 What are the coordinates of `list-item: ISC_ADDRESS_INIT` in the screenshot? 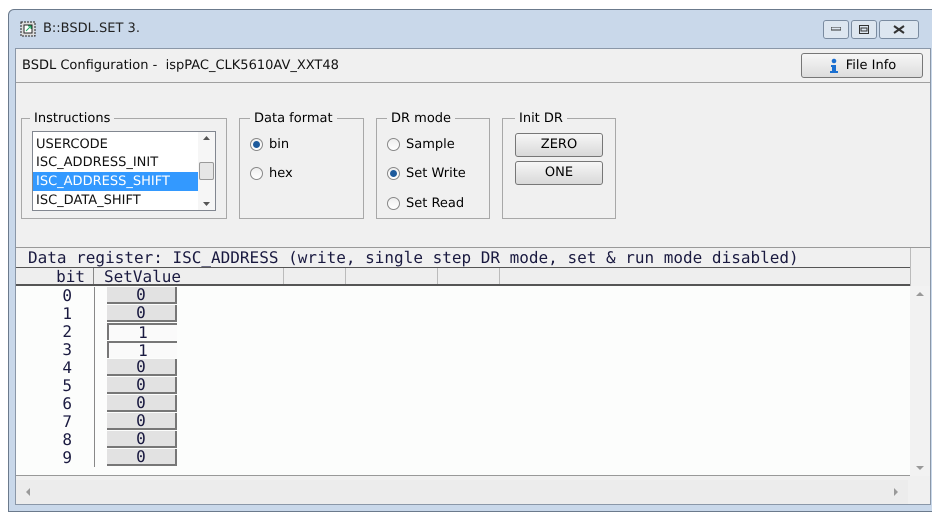 It's located at (115, 162).